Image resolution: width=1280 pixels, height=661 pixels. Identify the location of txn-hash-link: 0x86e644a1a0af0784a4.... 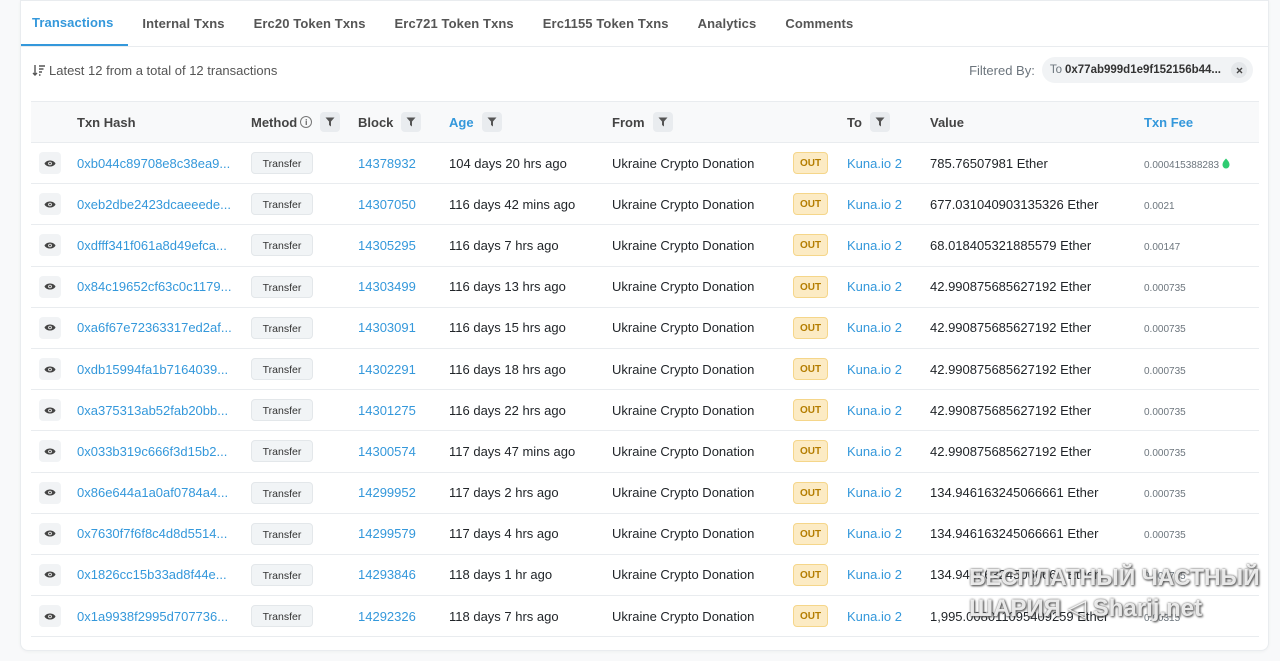
(155, 492).